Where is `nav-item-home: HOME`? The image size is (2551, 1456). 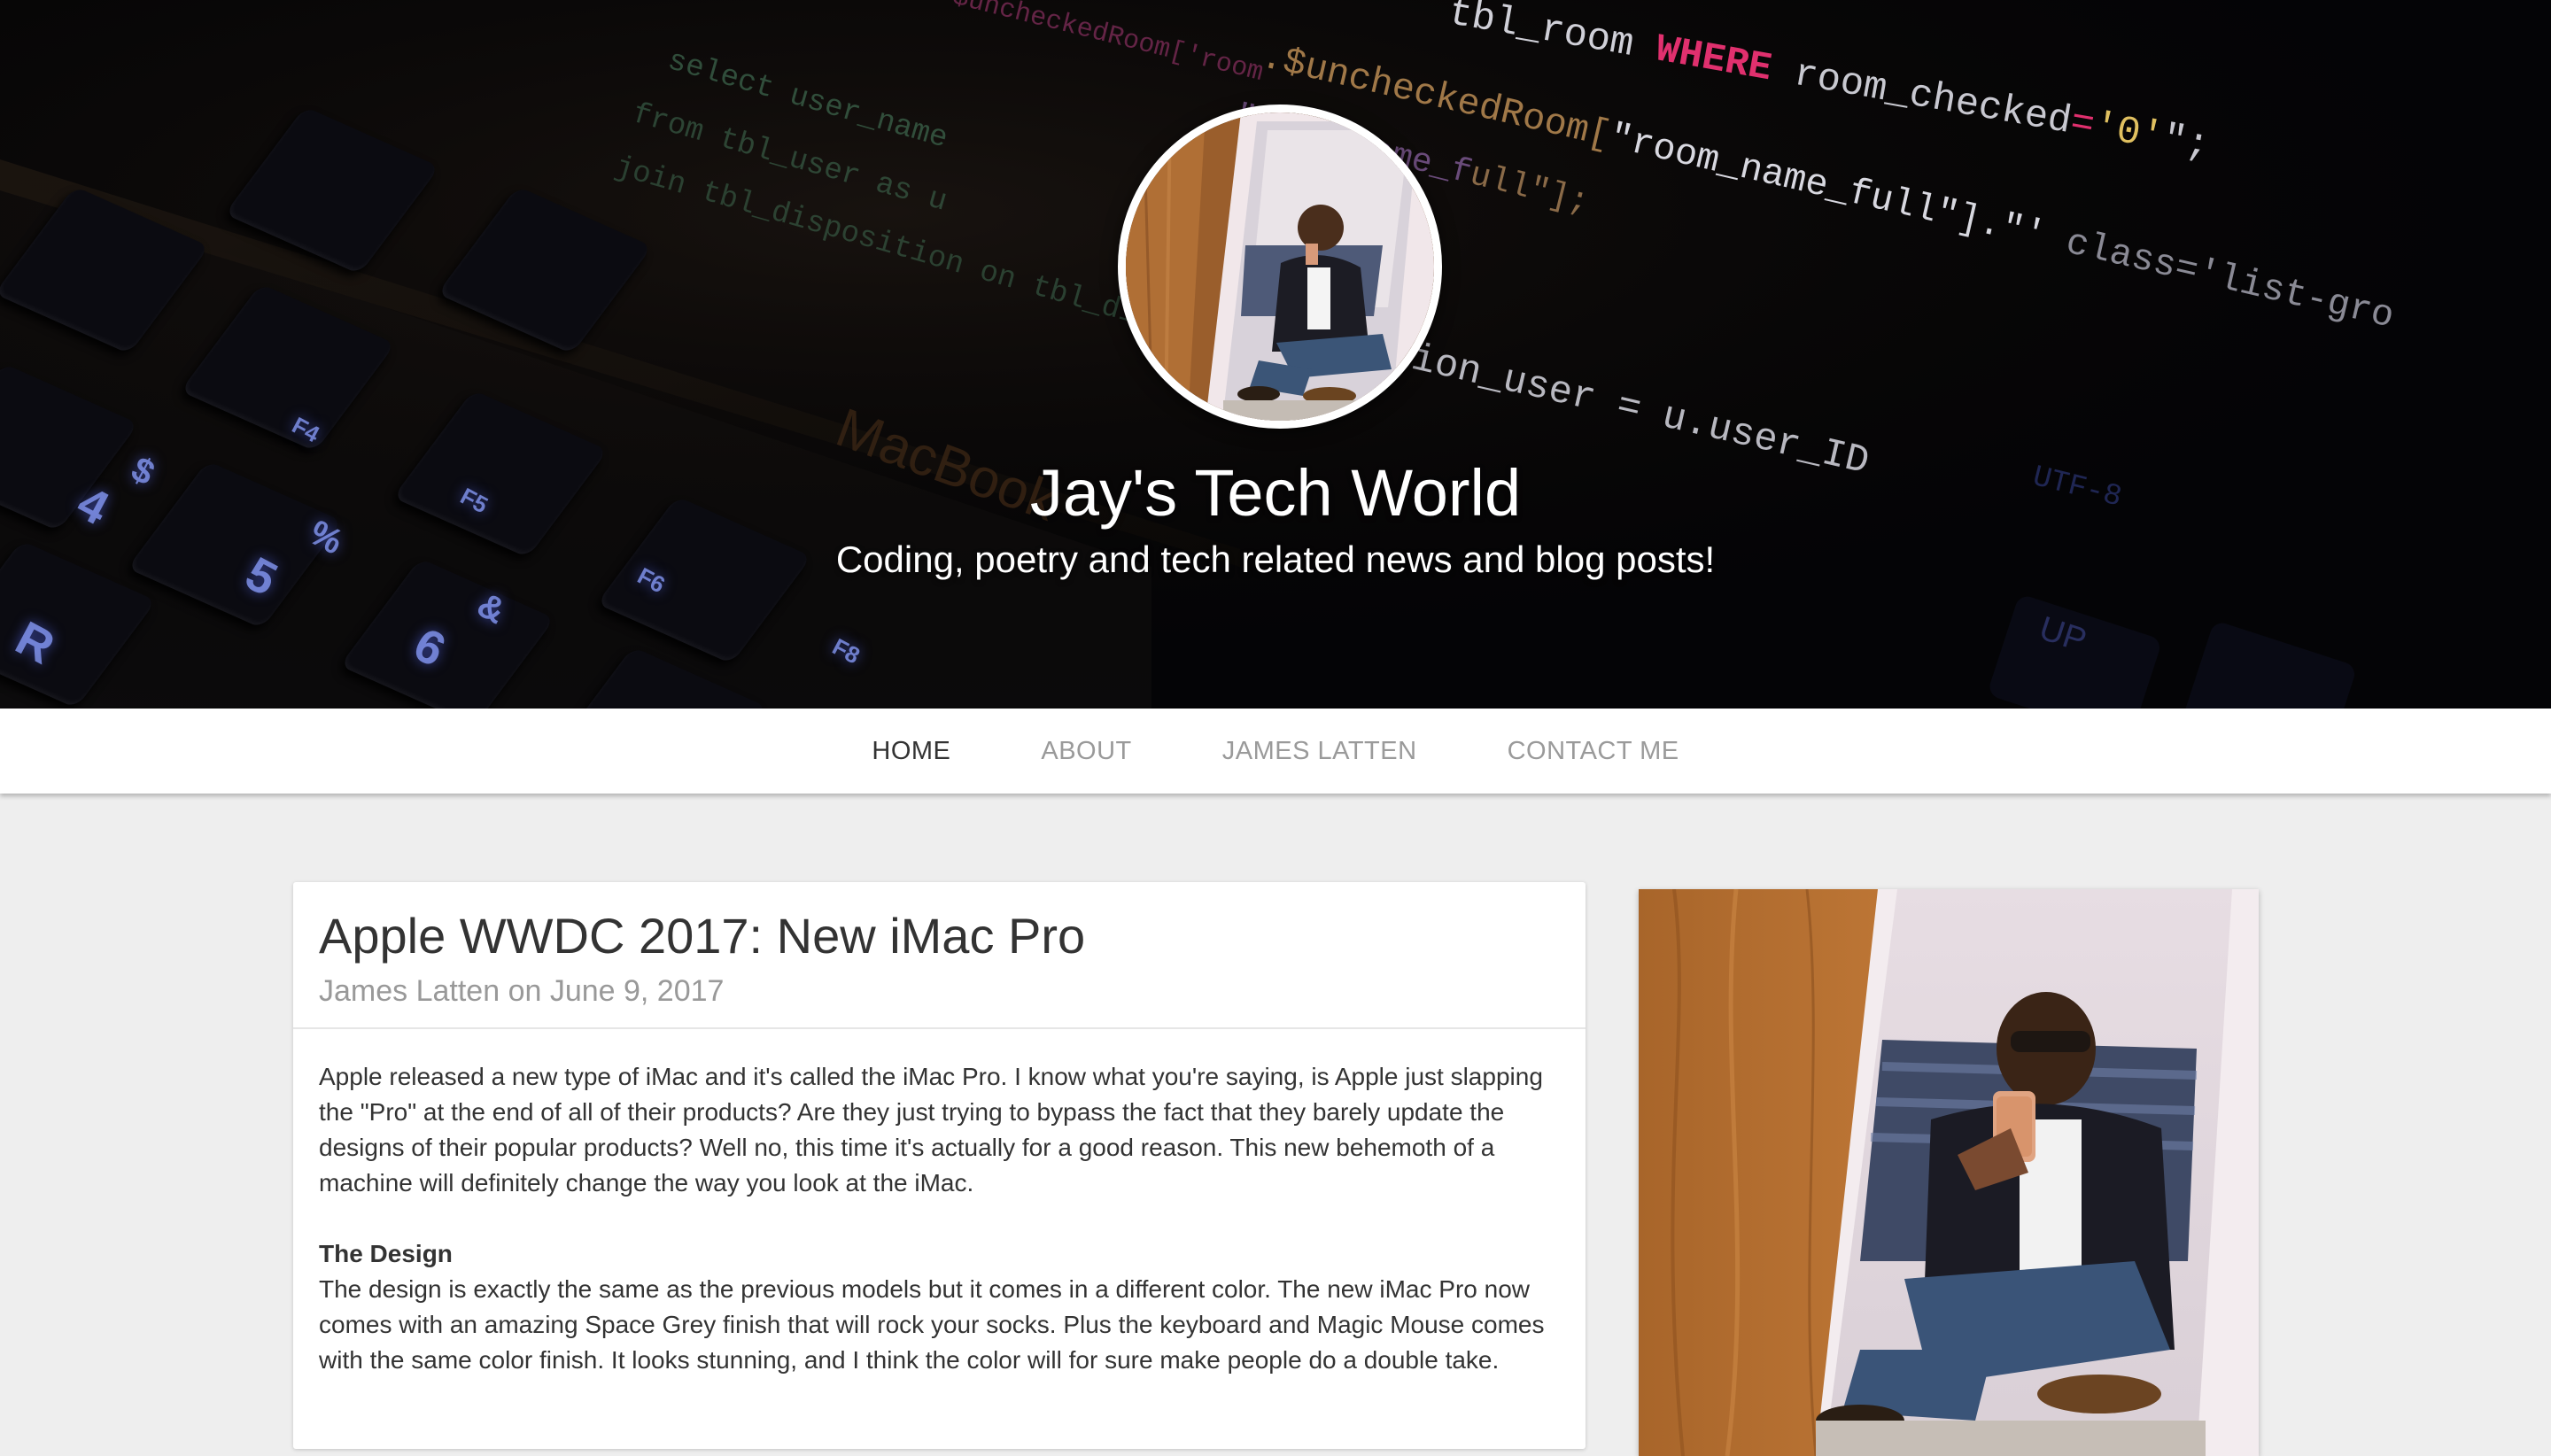
nav-item-home: HOME is located at coordinates (911, 751).